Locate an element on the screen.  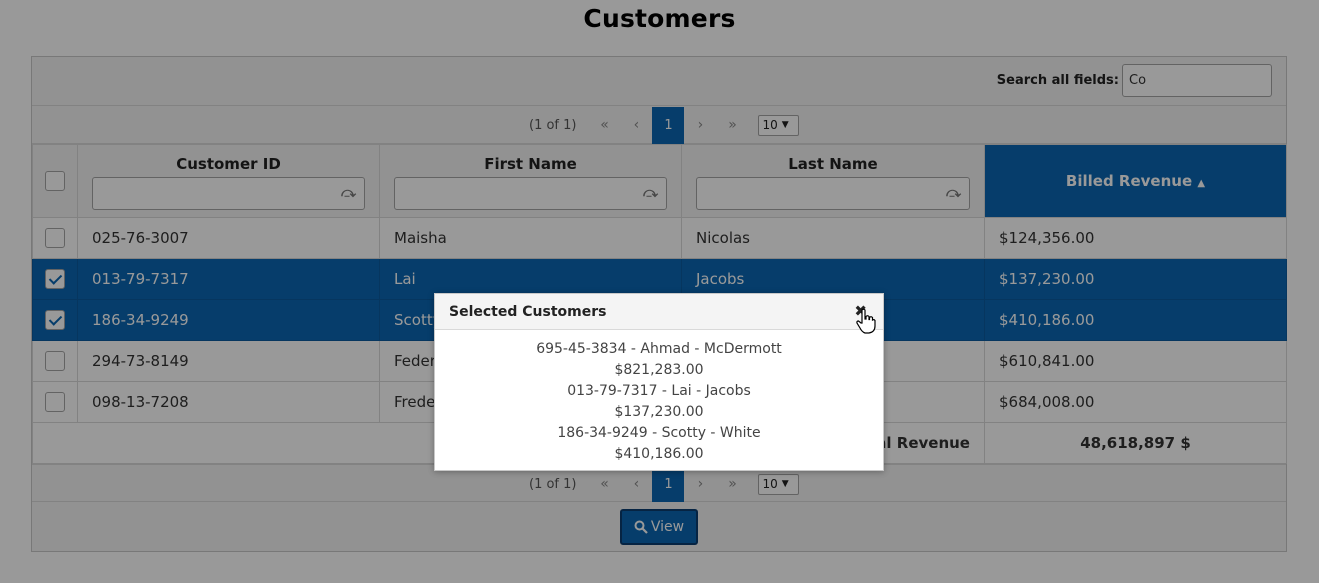
hand-cursor-icon is located at coordinates (866, 321).